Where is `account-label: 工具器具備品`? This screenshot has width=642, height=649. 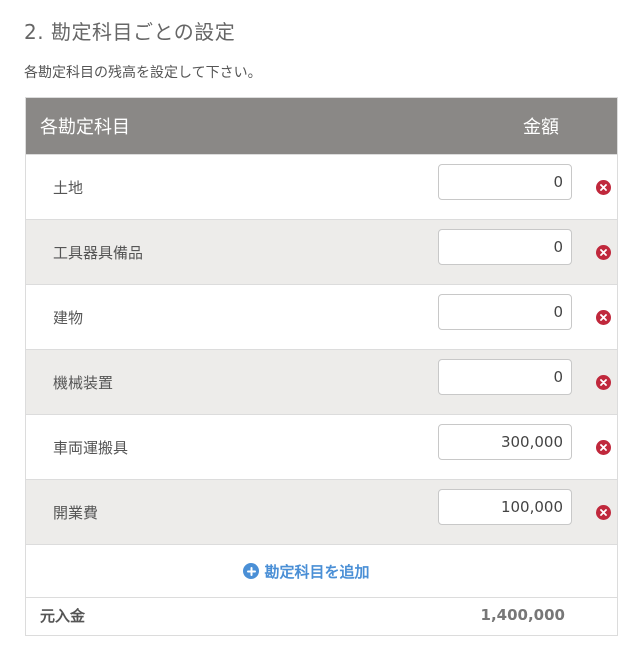 account-label: 工具器具備品 is located at coordinates (98, 253).